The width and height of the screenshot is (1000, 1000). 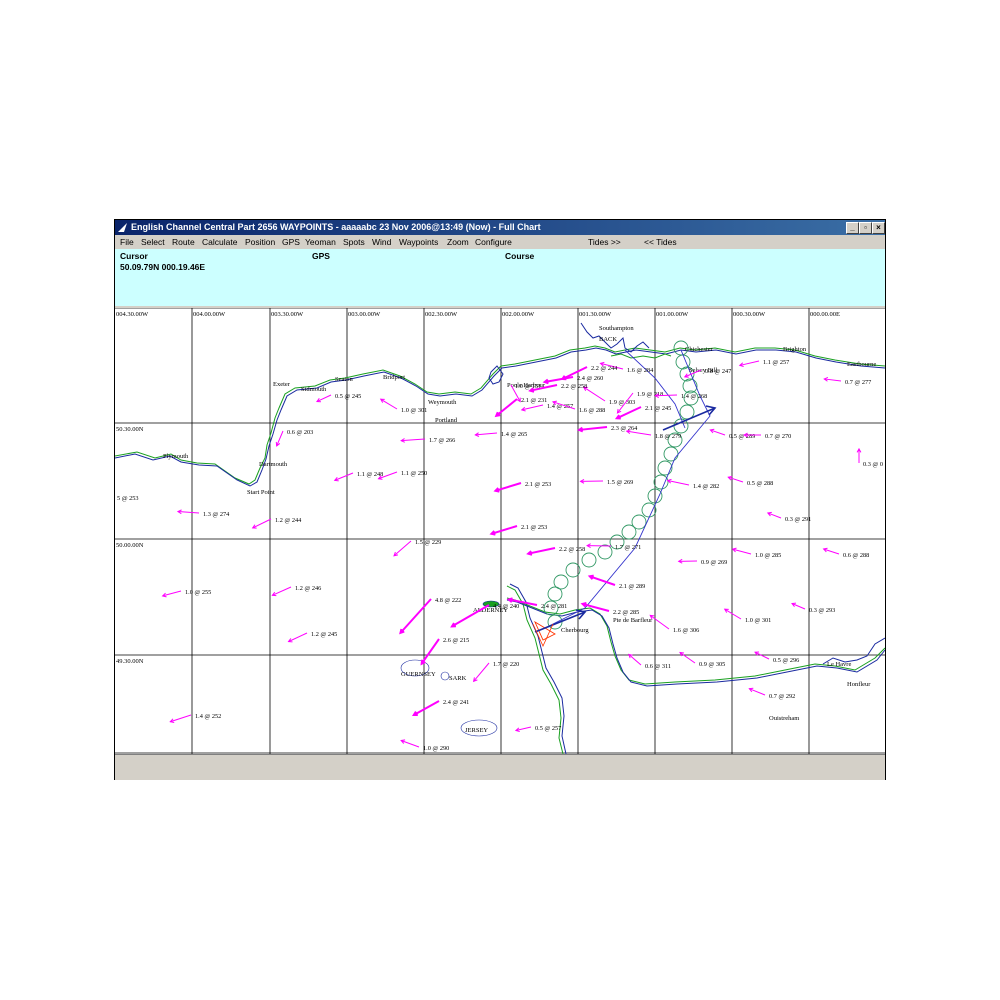 I want to click on coastline-england, so click(x=500, y=404).